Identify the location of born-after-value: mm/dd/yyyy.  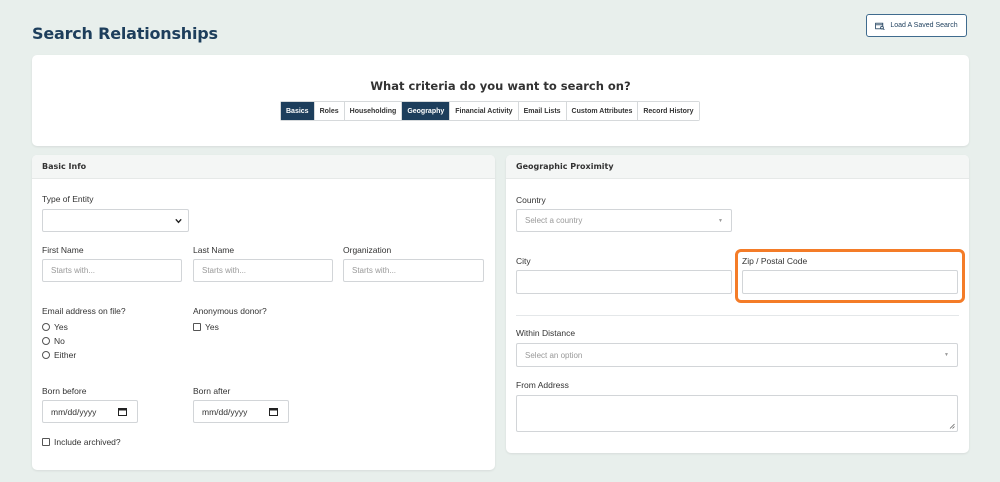
(225, 411).